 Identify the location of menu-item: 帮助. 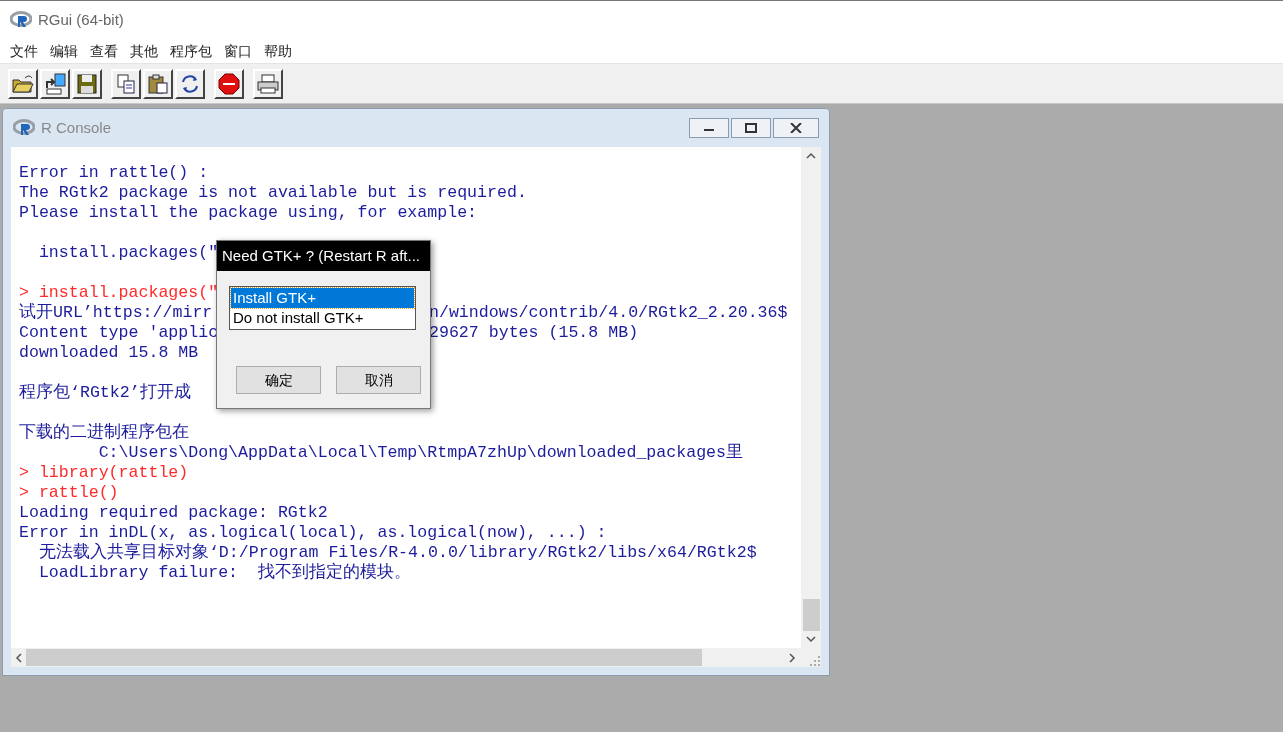
(278, 51).